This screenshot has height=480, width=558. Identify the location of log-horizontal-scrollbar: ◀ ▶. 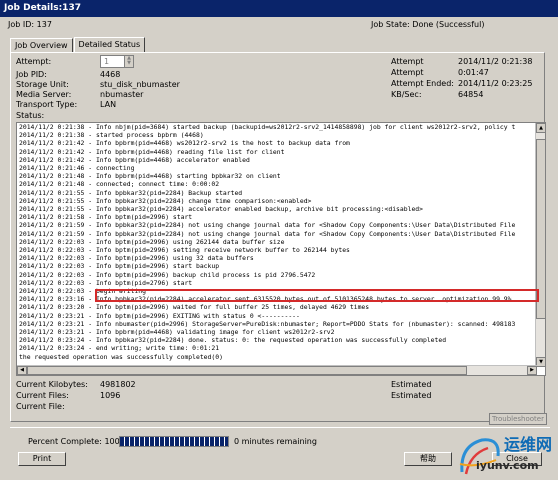
(277, 370).